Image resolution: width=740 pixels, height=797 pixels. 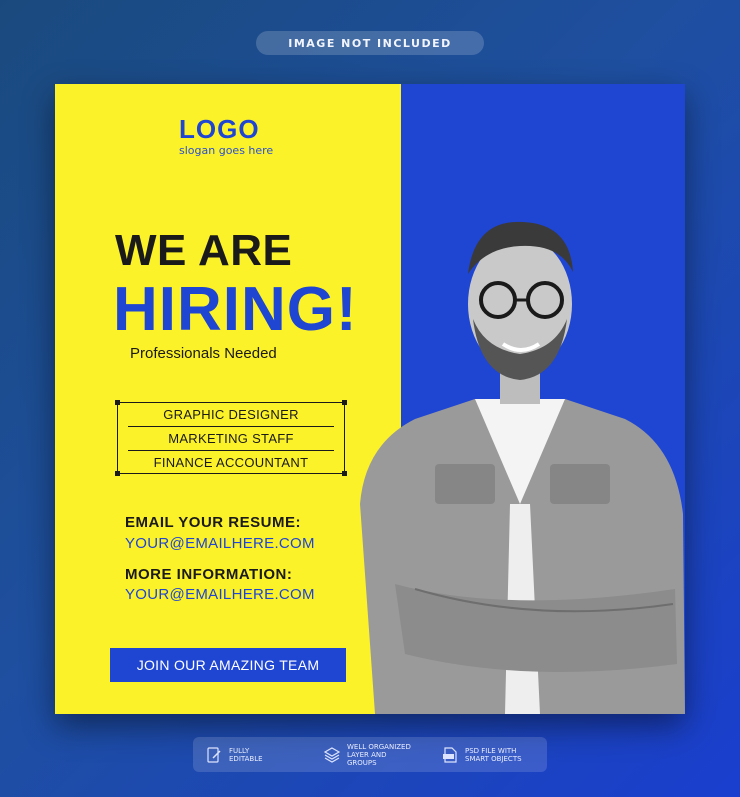 I want to click on job-item: FINANCE ACCOUNTANT, so click(x=231, y=462).